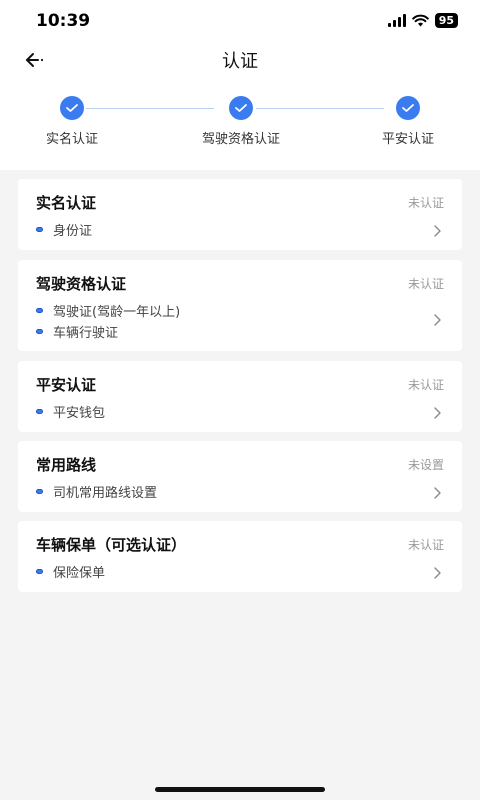 Image resolution: width=480 pixels, height=800 pixels. Describe the element at coordinates (240, 214) in the screenshot. I see `card-real-name: 实名认证 未认证 身份证` at that location.